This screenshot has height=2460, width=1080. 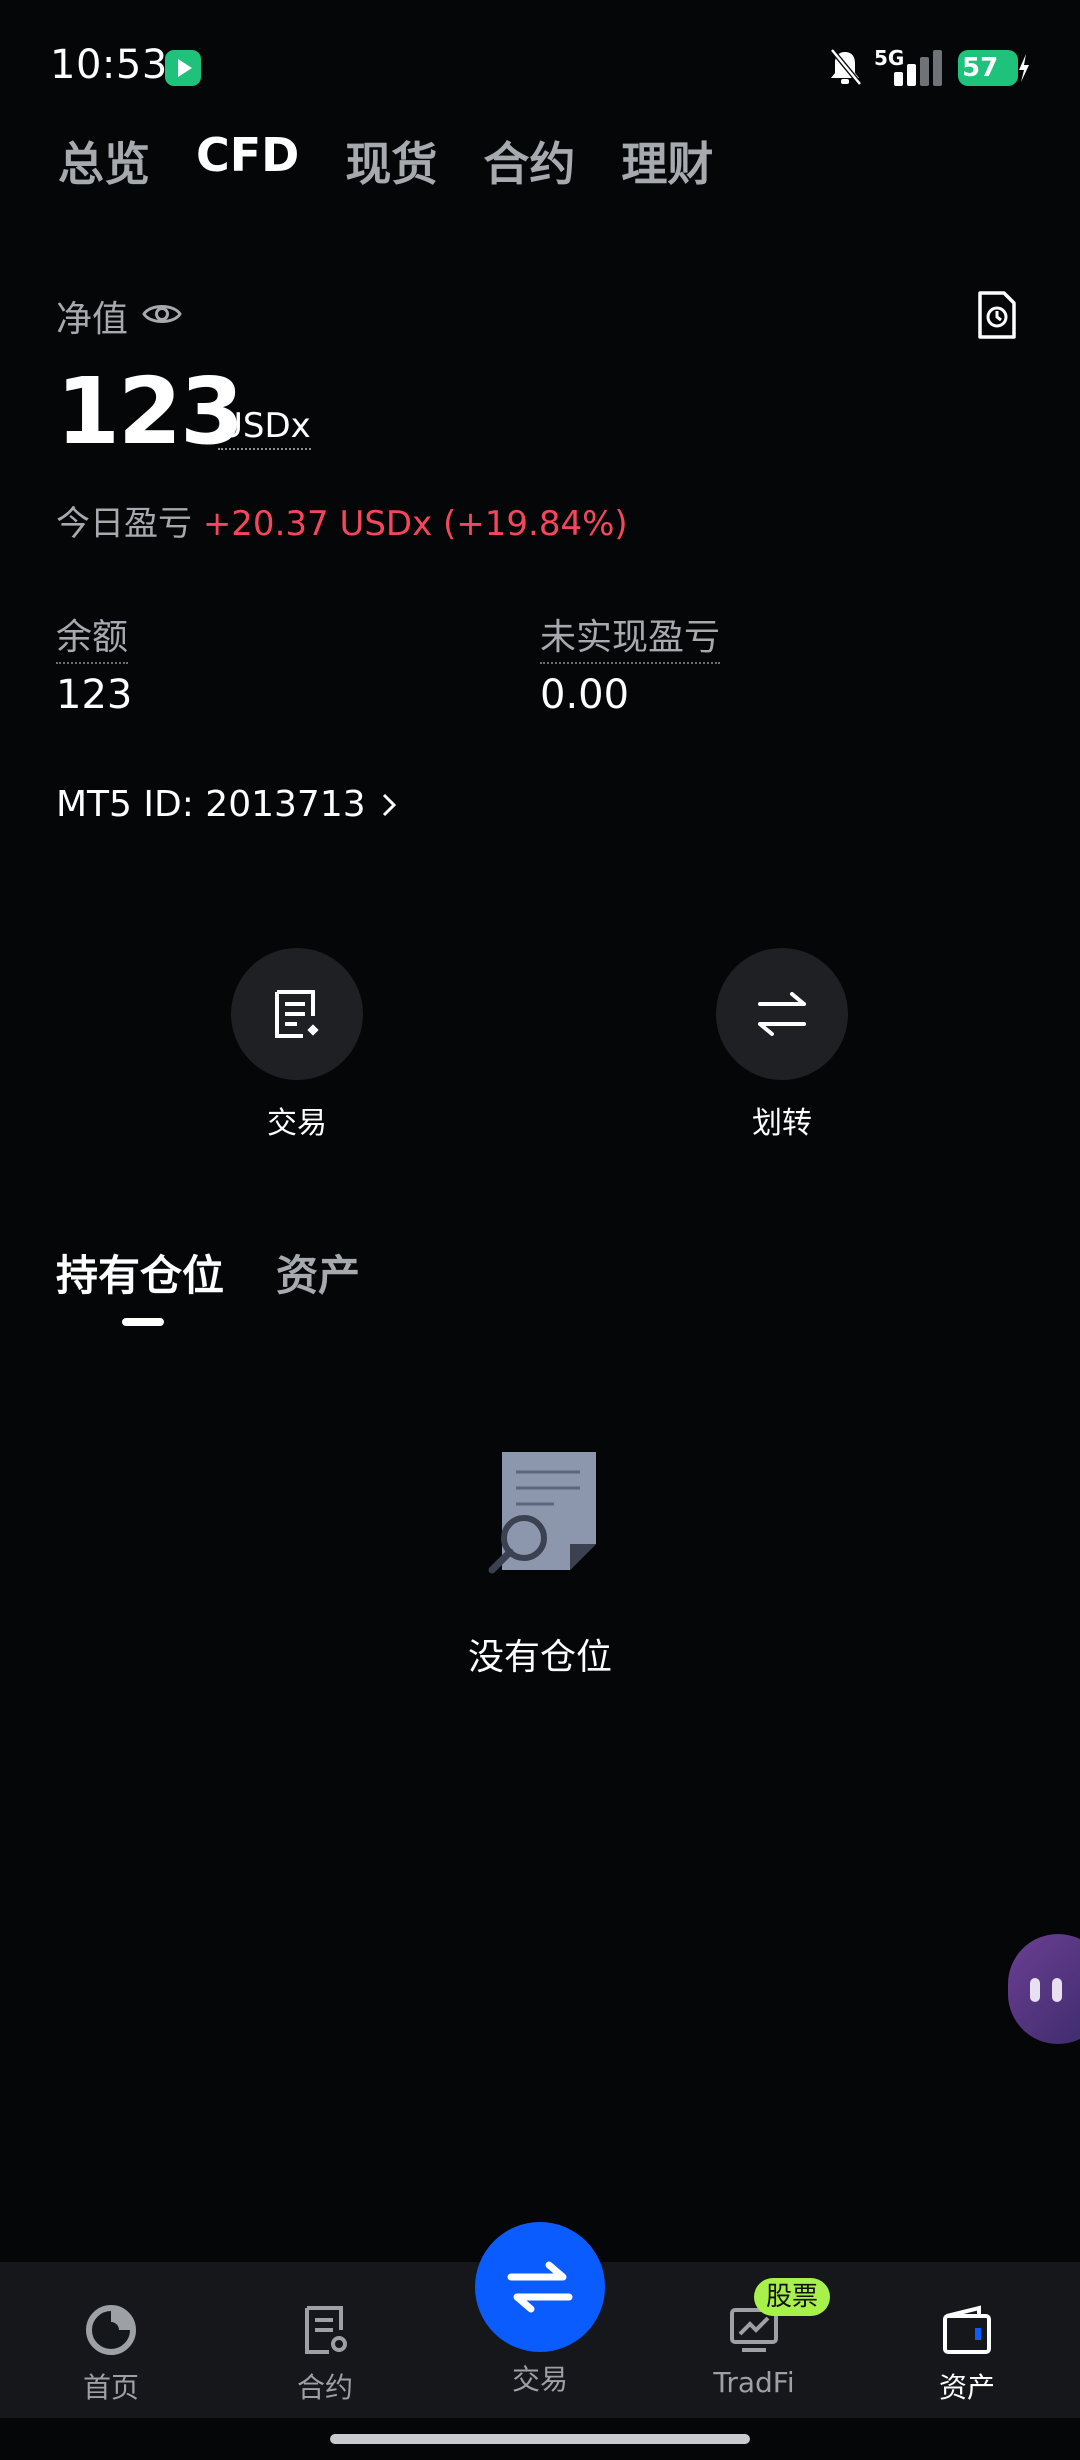 I want to click on nav-trade-label: 交易, so click(x=539, y=2379).